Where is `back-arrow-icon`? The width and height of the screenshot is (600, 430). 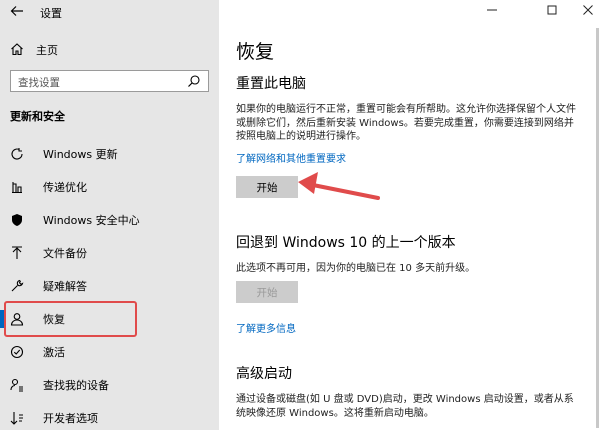
back-arrow-icon is located at coordinates (17, 13).